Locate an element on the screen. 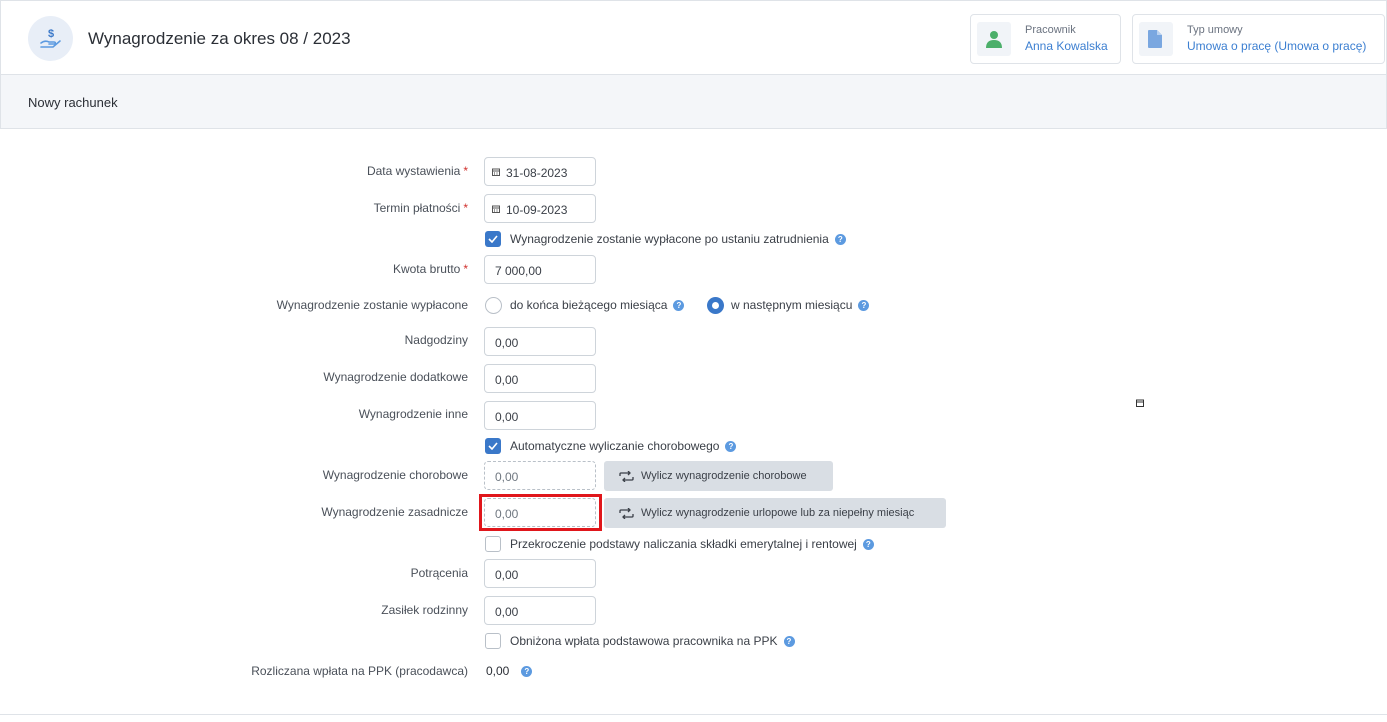 This screenshot has width=1387, height=722. auto-sick-pay-checkbox is located at coordinates (493, 446).